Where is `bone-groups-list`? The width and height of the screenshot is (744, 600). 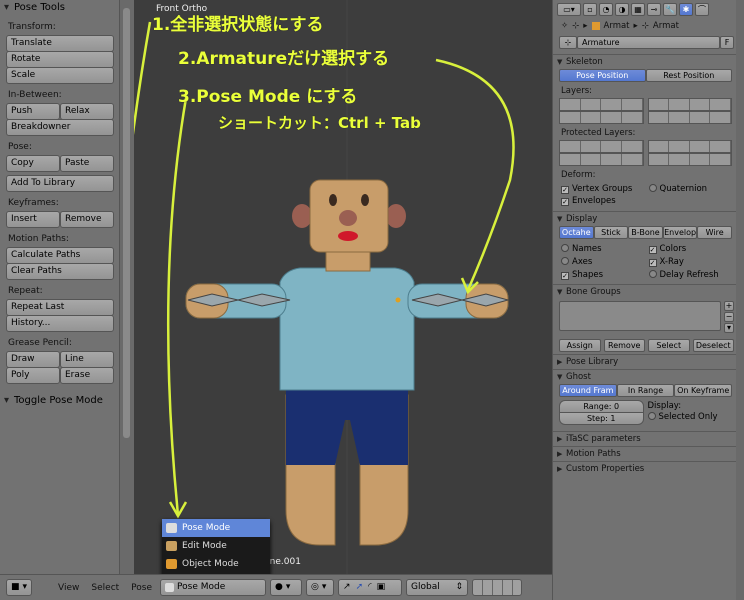 bone-groups-list is located at coordinates (640, 316).